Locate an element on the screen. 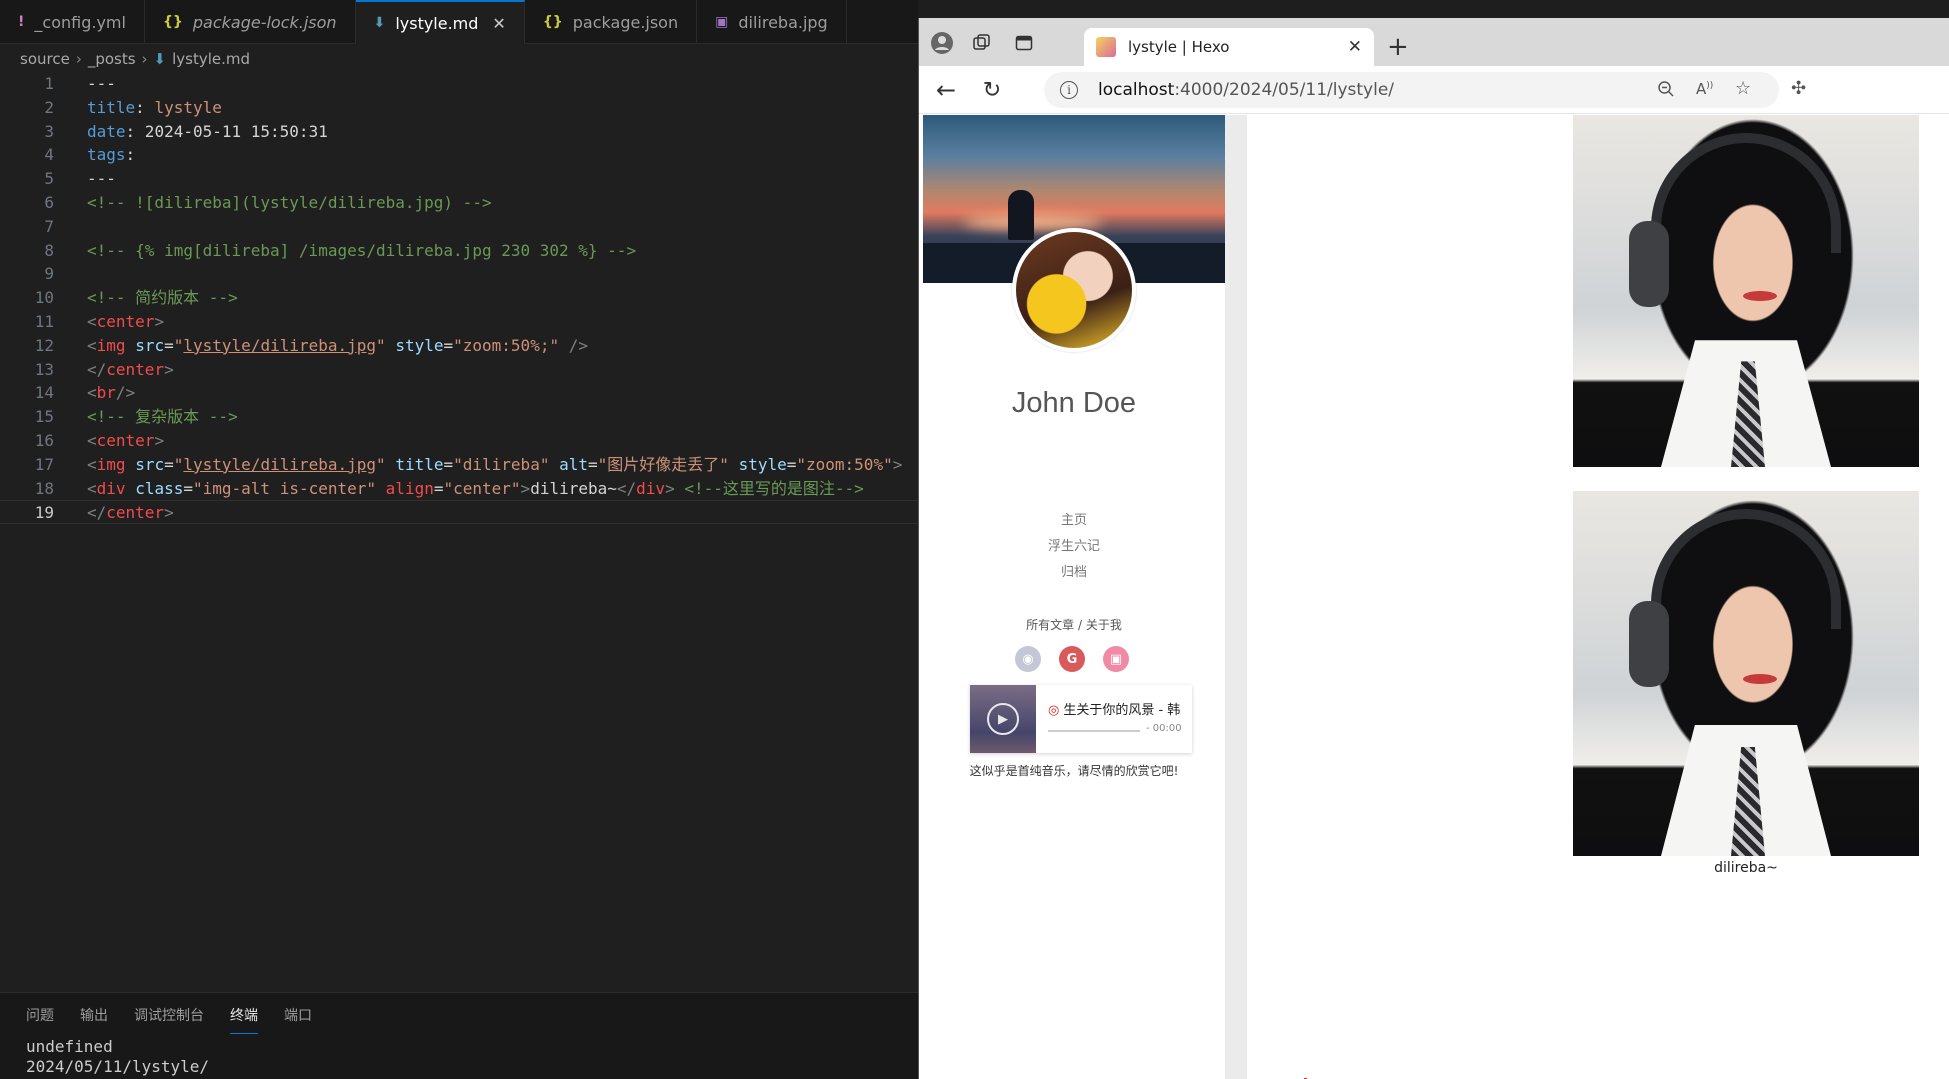 This screenshot has height=1079, width=1949. nav-home-link: 主页 is located at coordinates (1074, 518).